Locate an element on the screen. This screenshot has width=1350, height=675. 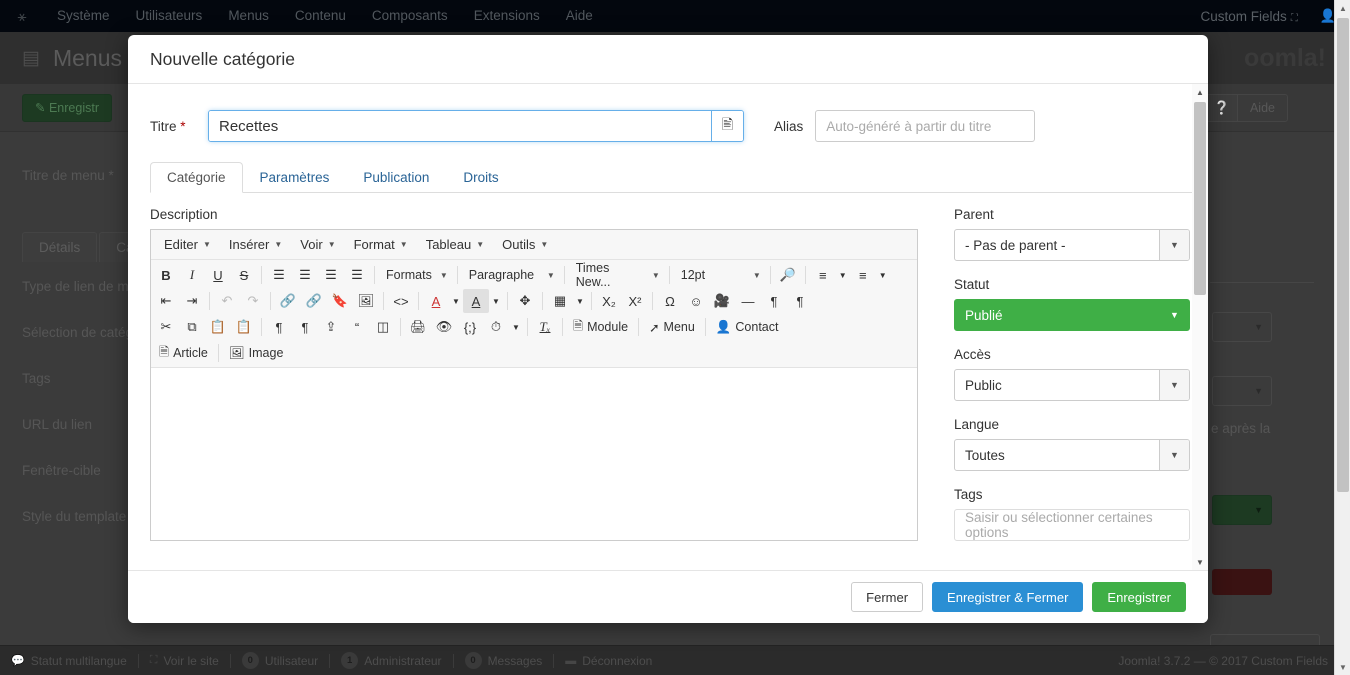
alias-input is located at coordinates (925, 126).